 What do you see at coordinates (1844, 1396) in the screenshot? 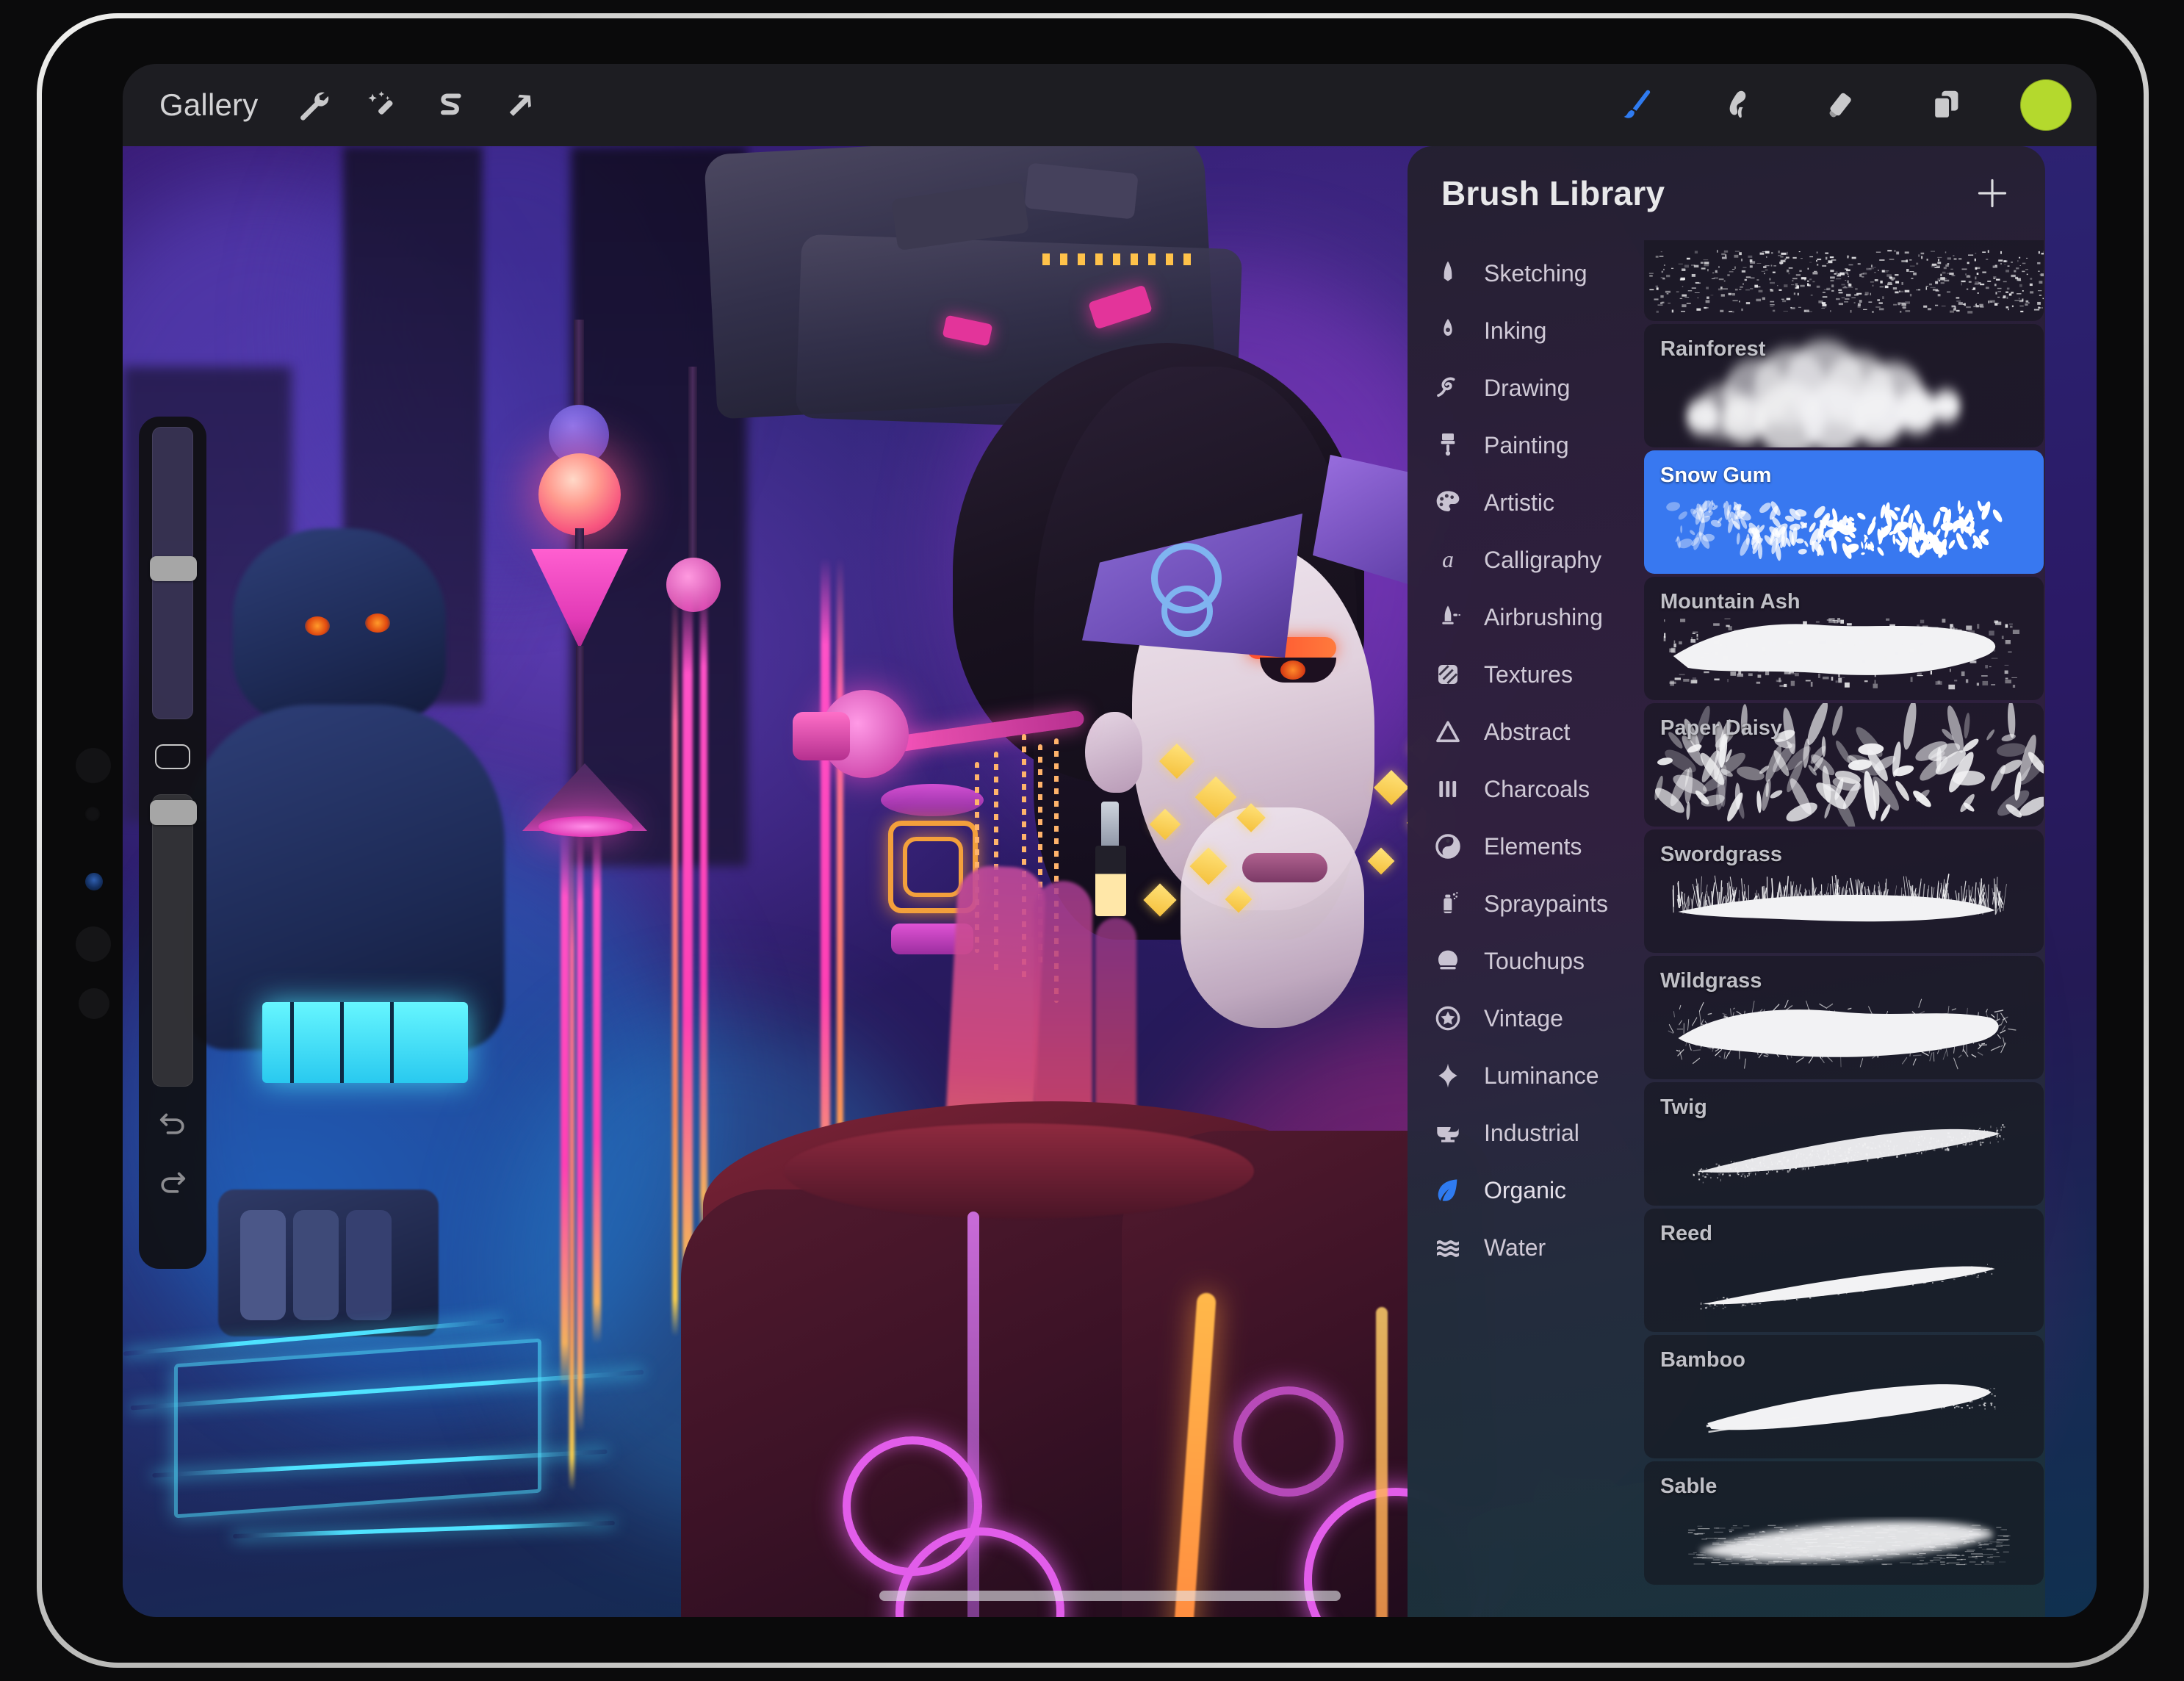
I see `brush-item: Bamboo` at bounding box center [1844, 1396].